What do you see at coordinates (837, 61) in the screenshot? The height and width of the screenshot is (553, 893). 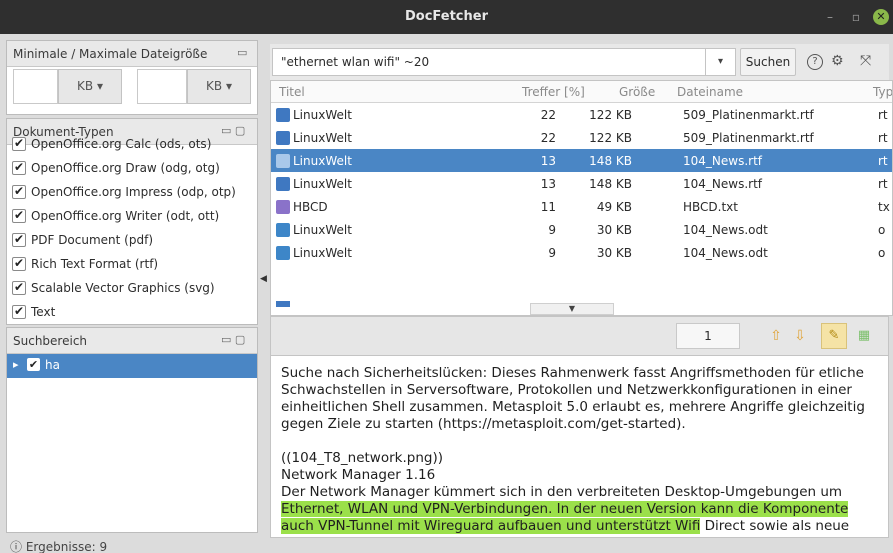 I see `settings-icon: ⚙` at bounding box center [837, 61].